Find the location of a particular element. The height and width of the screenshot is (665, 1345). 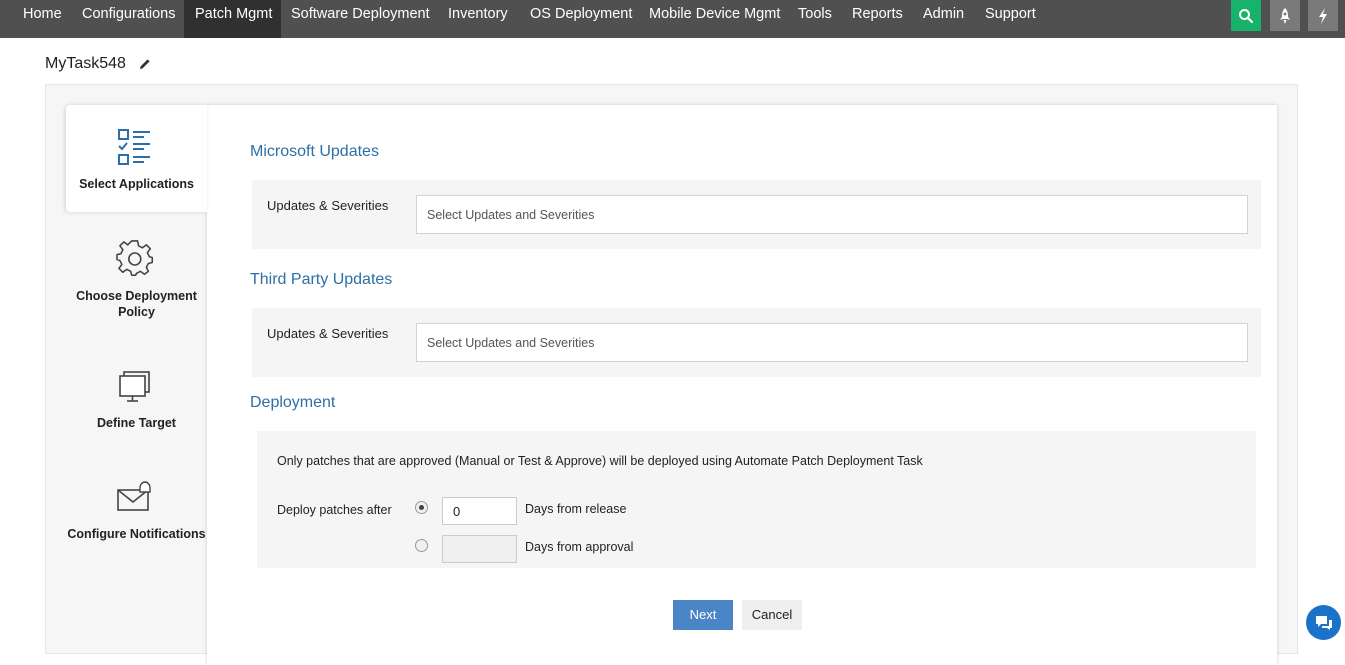

nav-item-home: Home is located at coordinates (42, 15).